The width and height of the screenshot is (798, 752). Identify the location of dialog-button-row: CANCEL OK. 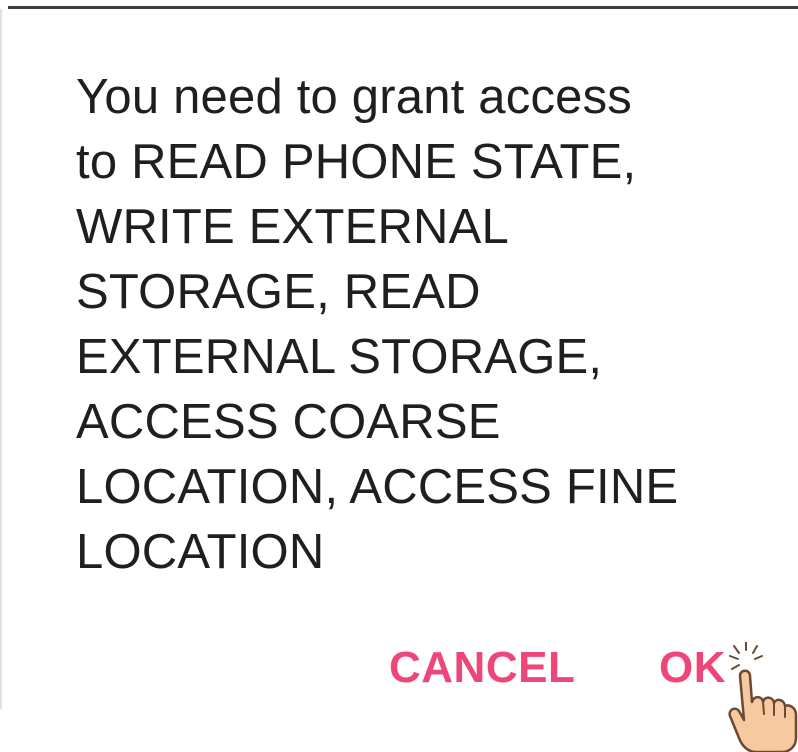
(399, 670).